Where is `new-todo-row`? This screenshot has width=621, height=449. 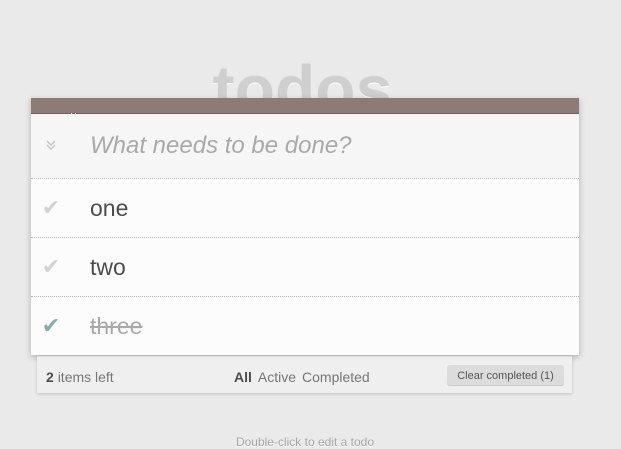 new-todo-row is located at coordinates (305, 146).